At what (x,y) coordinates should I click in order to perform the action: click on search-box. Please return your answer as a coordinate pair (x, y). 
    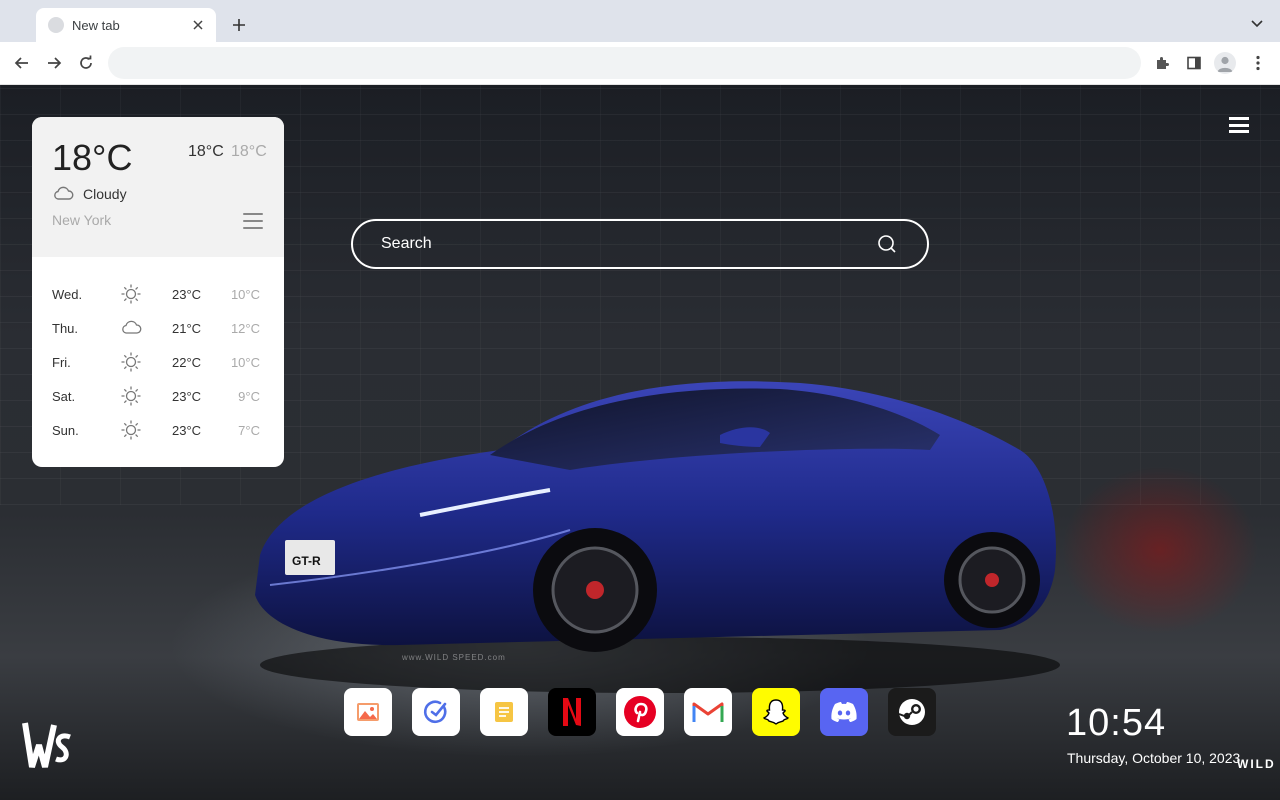
    Looking at the image, I should click on (640, 244).